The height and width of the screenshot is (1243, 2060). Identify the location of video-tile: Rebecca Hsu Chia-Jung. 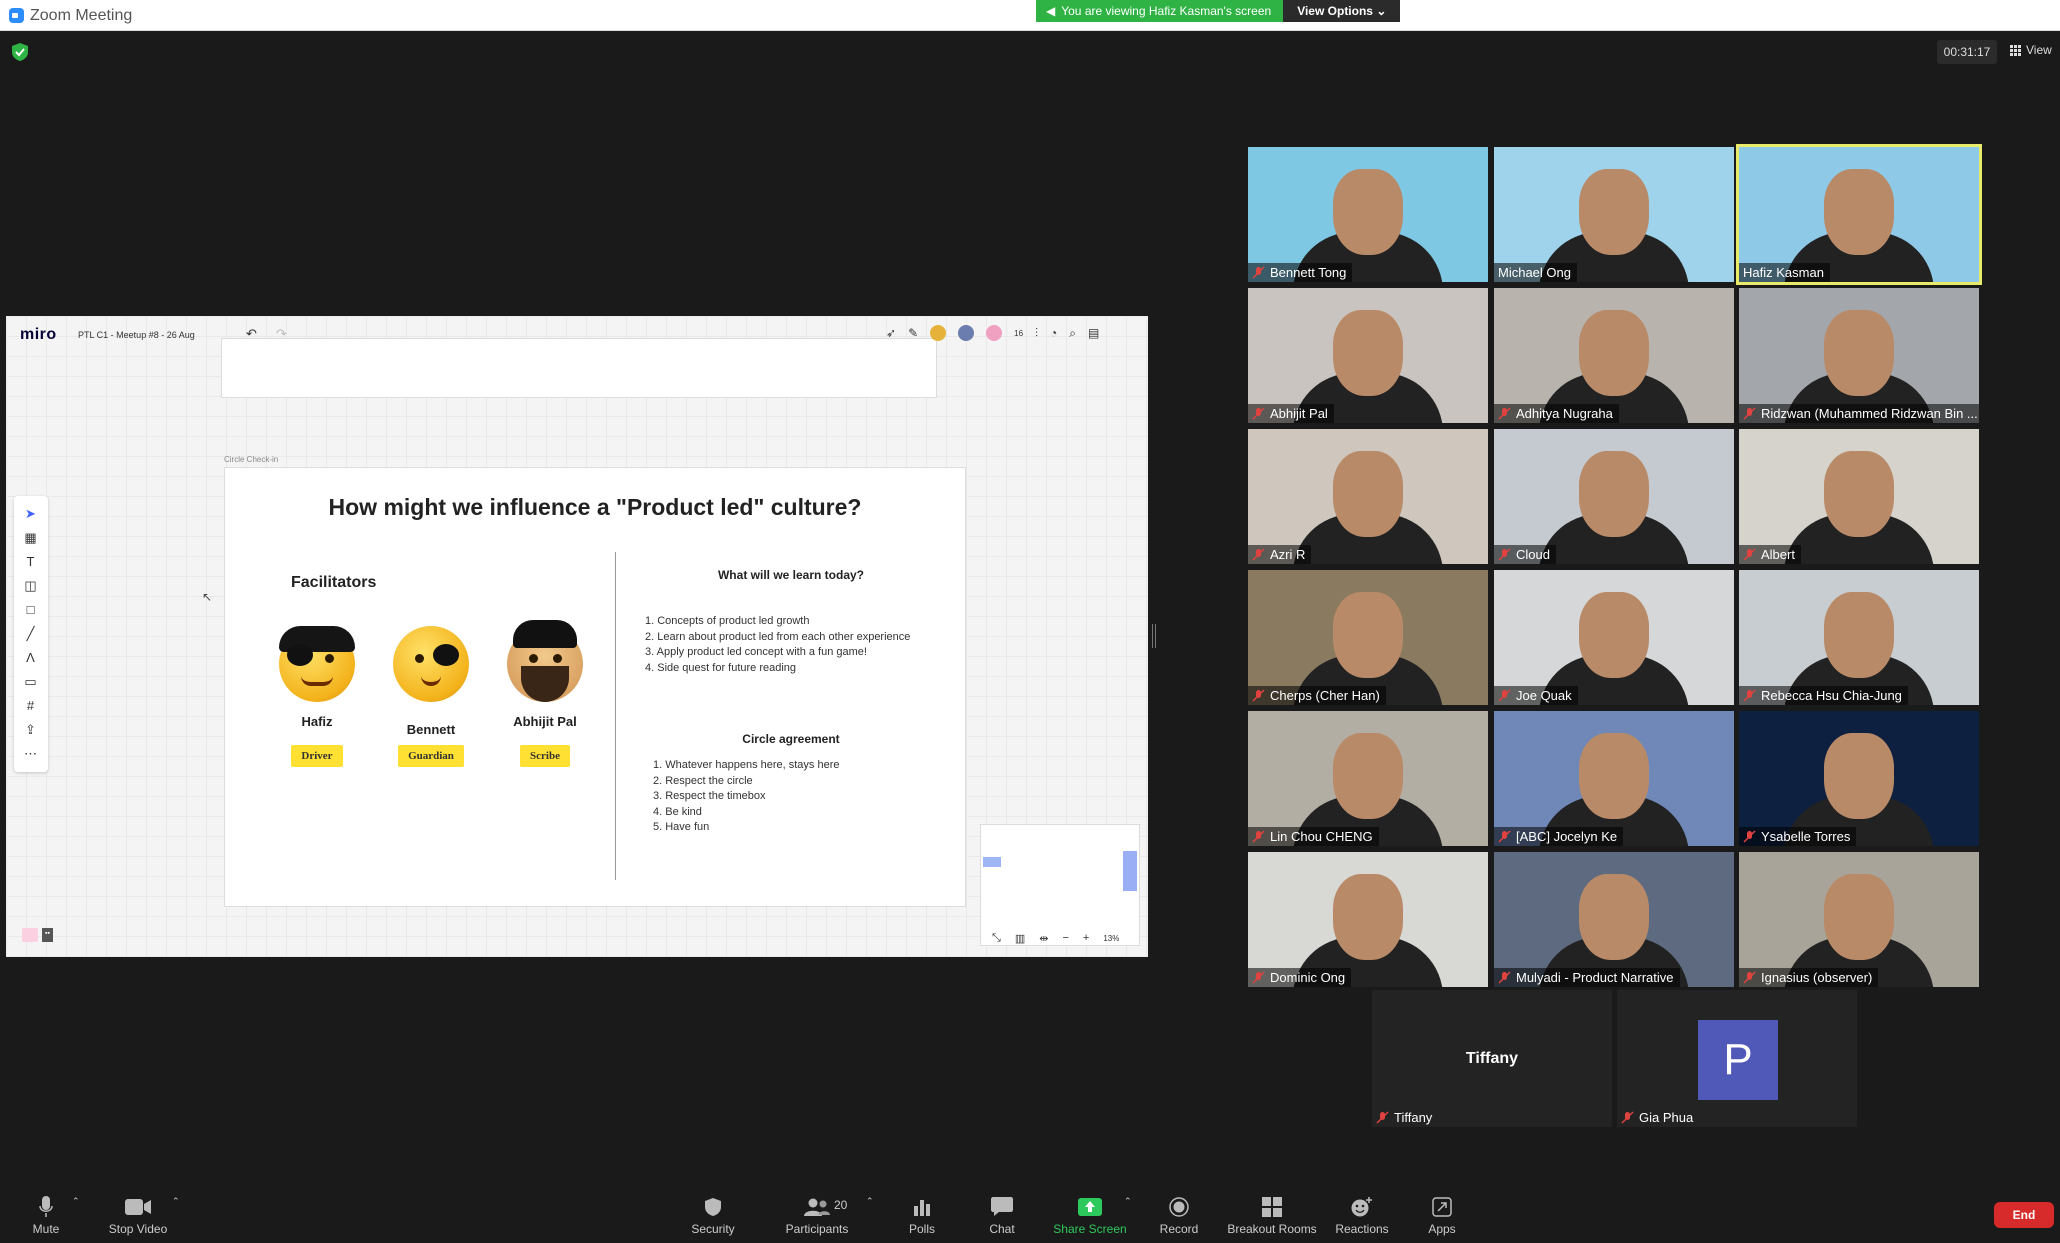
(1859, 637).